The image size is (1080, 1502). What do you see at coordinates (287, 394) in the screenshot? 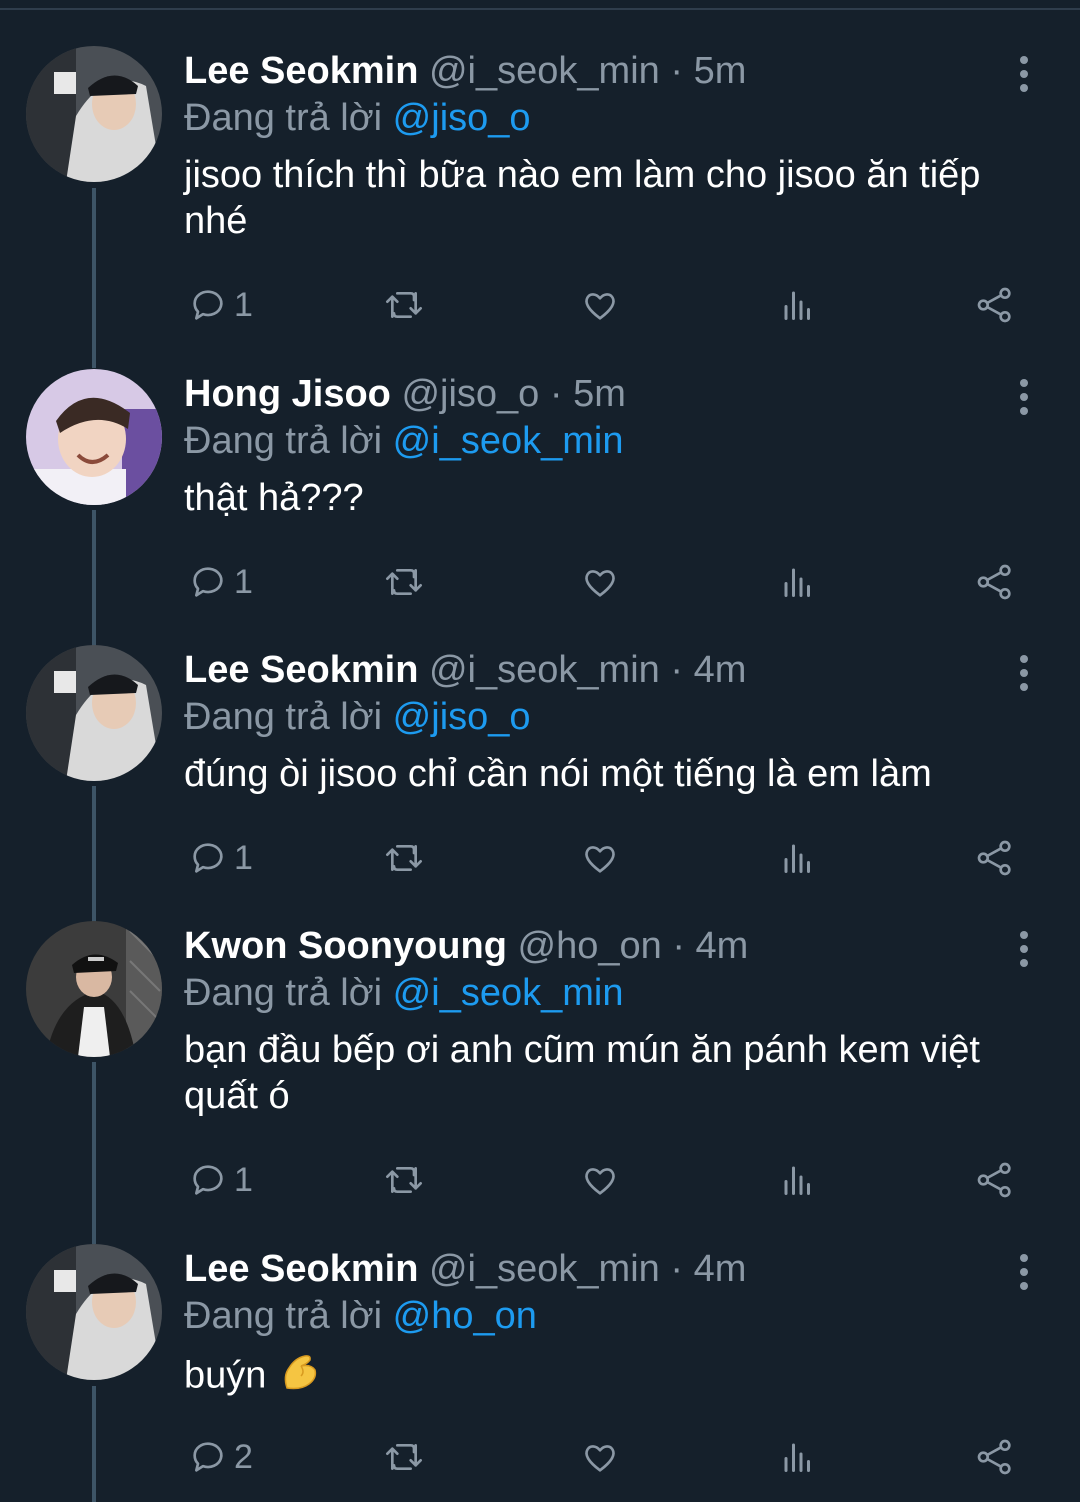
I see `display-name: Hong Jisoo` at bounding box center [287, 394].